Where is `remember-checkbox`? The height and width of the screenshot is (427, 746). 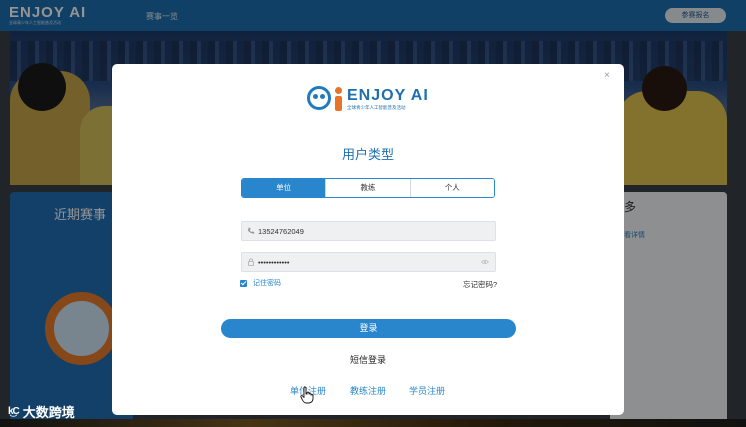 remember-checkbox is located at coordinates (243, 283).